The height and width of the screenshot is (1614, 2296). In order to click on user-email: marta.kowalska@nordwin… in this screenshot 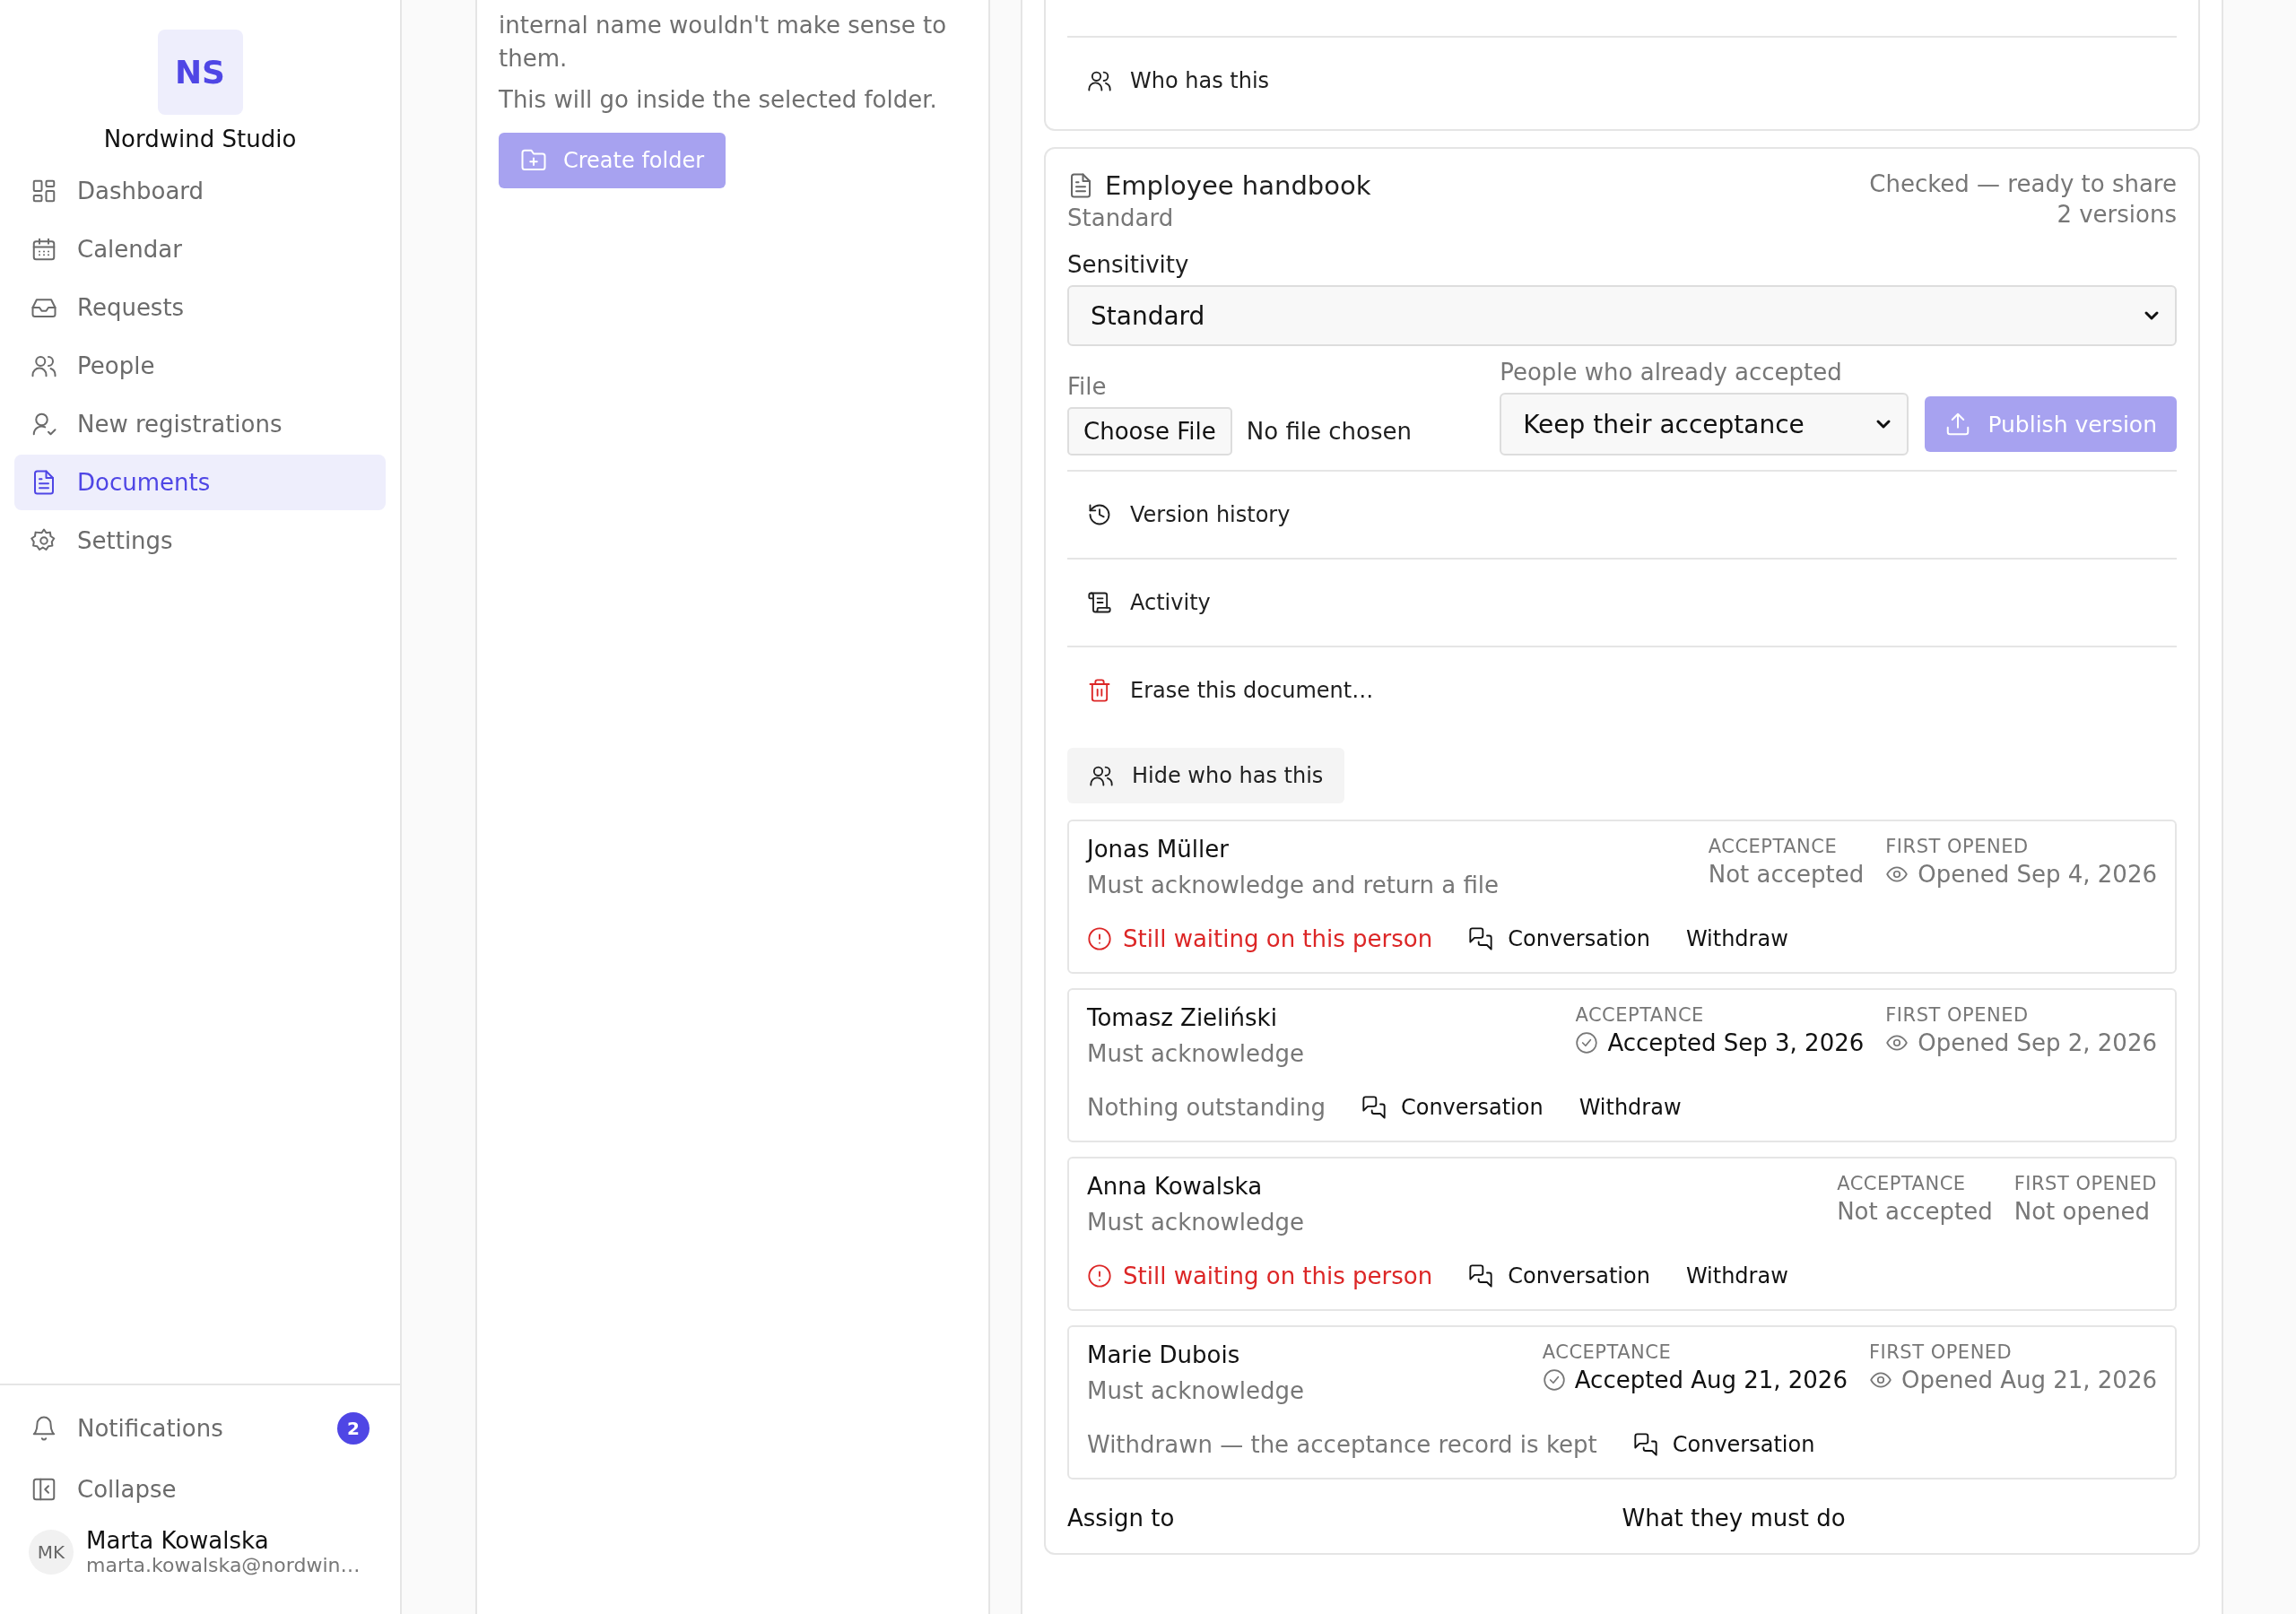, I will do `click(223, 1565)`.